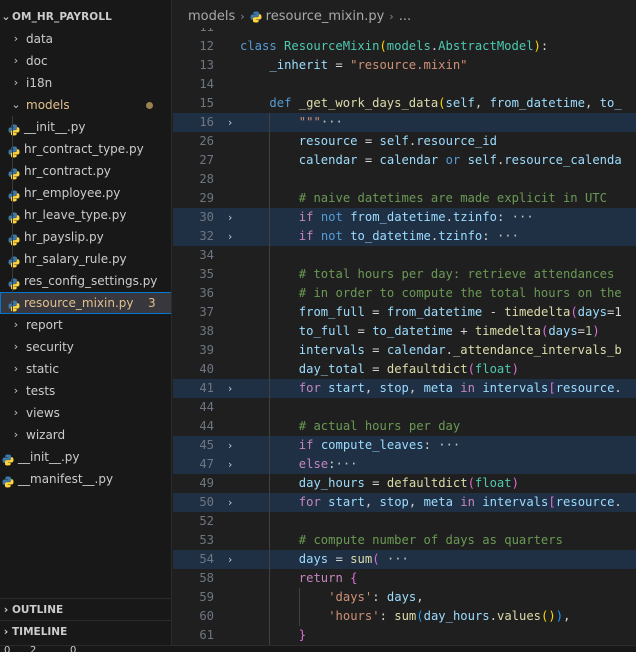 The width and height of the screenshot is (636, 652). What do you see at coordinates (404, 559) in the screenshot?
I see `code-line: 54 › days = sum( ···` at bounding box center [404, 559].